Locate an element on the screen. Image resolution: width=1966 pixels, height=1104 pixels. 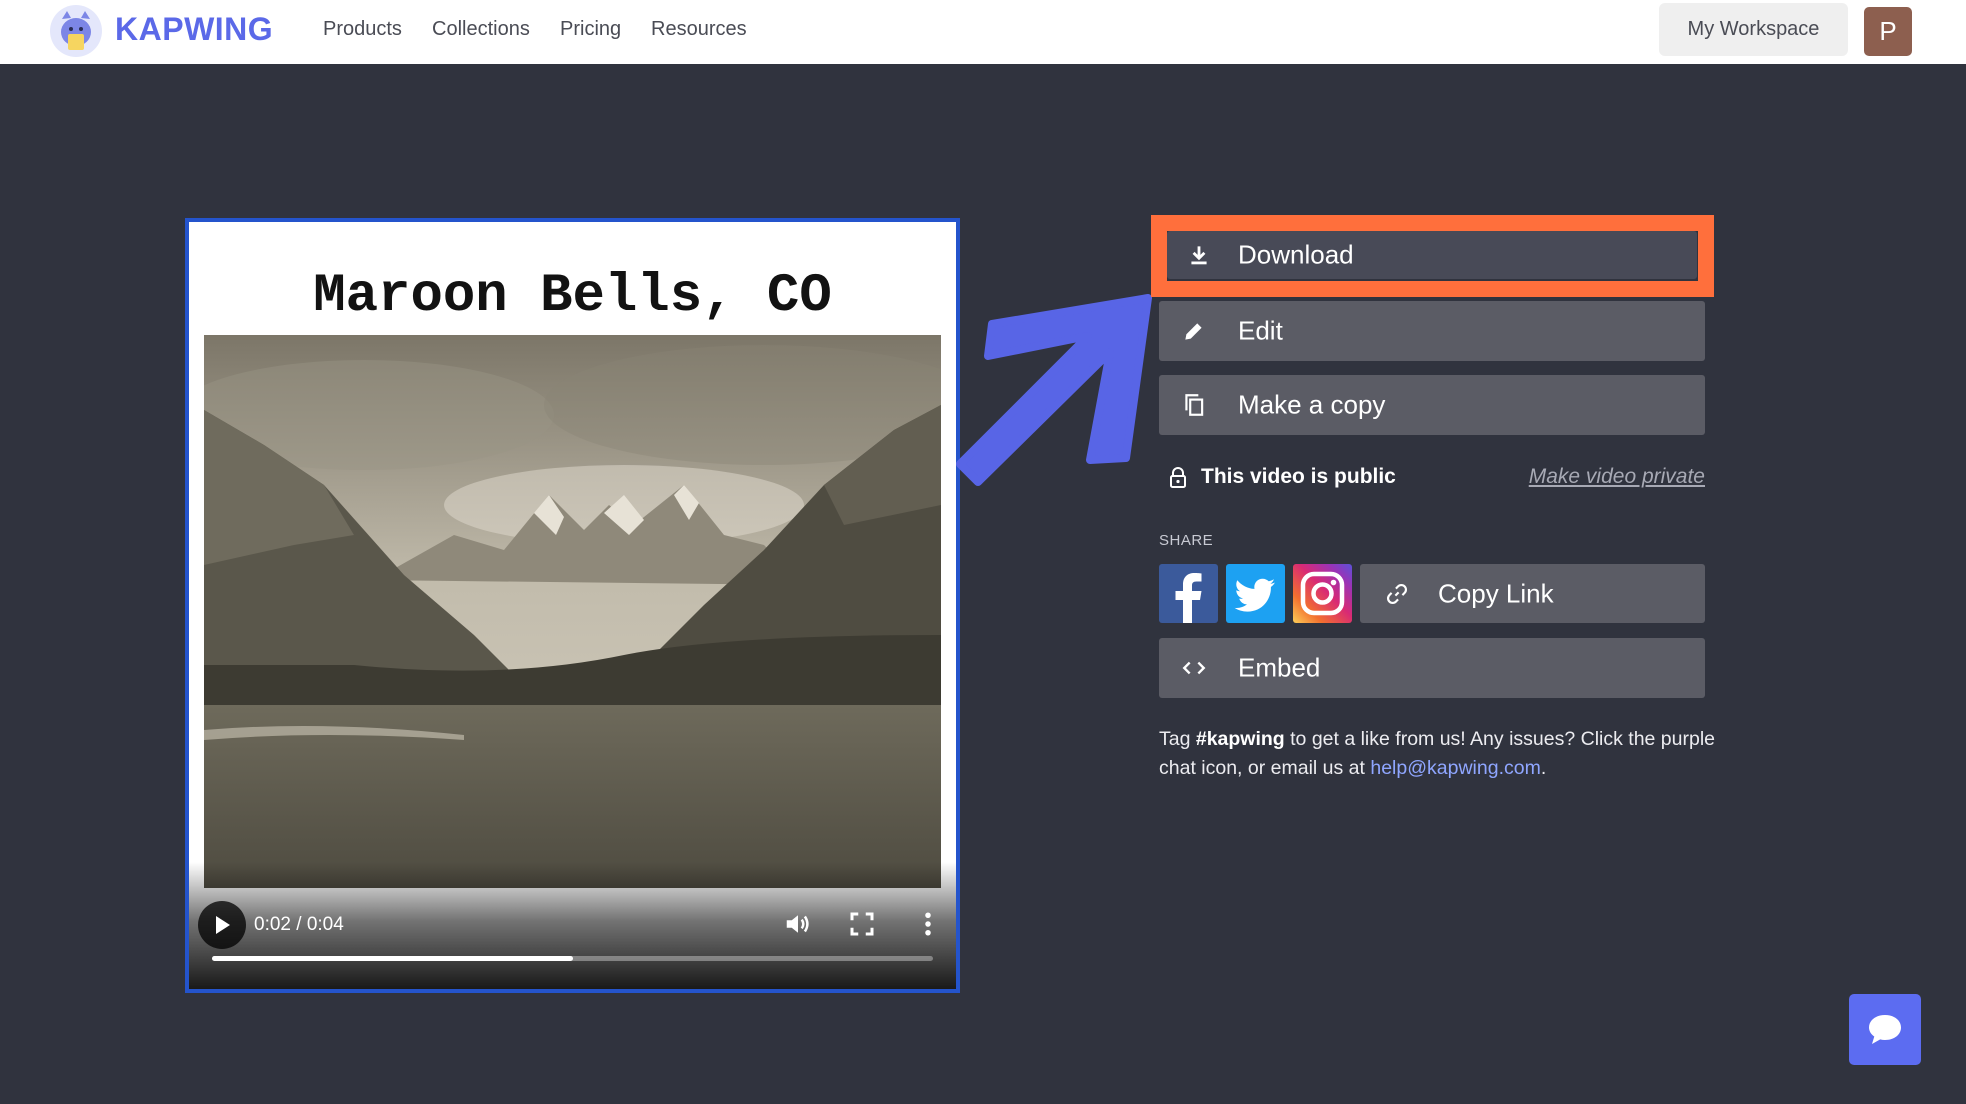
video-title-text: Maroon Bells, CO is located at coordinates (572, 296).